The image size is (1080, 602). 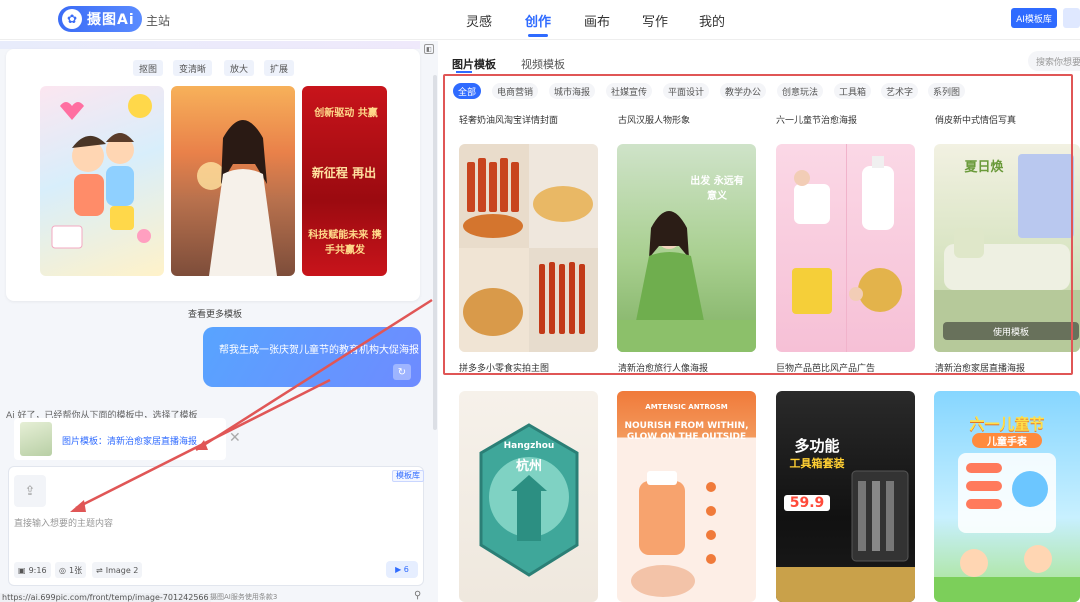 I want to click on tab-image-templates: 图片模板, so click(x=474, y=64).